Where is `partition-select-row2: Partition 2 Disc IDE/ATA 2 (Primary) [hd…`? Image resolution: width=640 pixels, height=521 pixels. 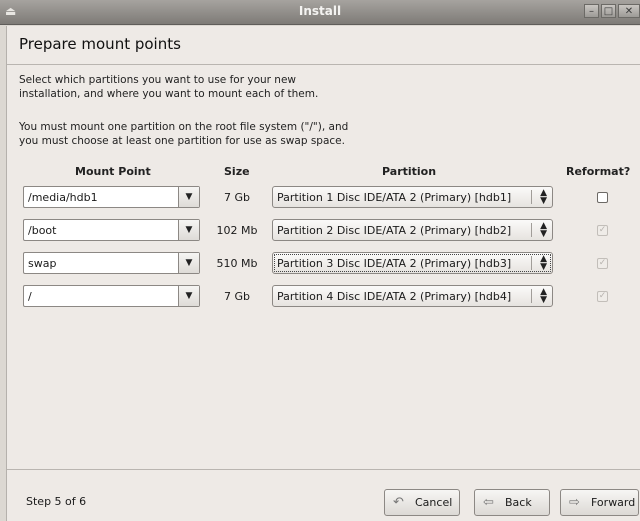
partition-select-row2: Partition 2 Disc IDE/ATA 2 (Primary) [hd… is located at coordinates (412, 230).